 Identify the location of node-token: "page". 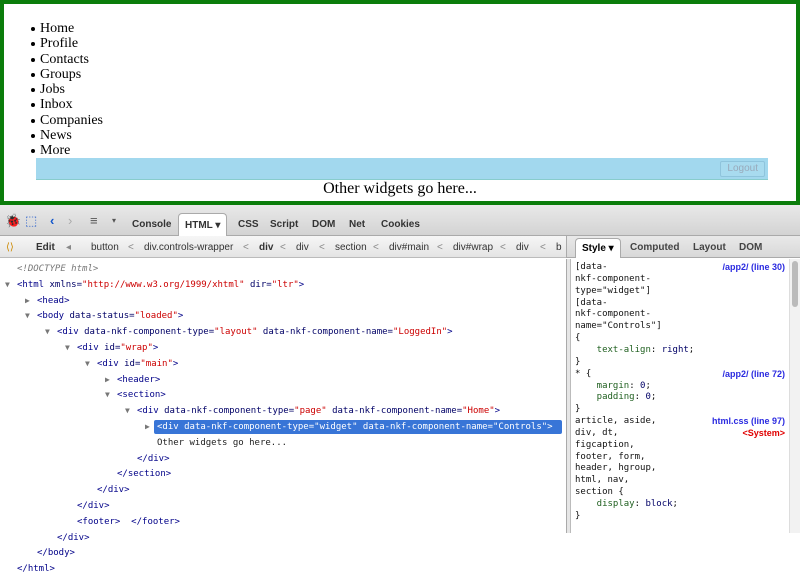
(310, 411).